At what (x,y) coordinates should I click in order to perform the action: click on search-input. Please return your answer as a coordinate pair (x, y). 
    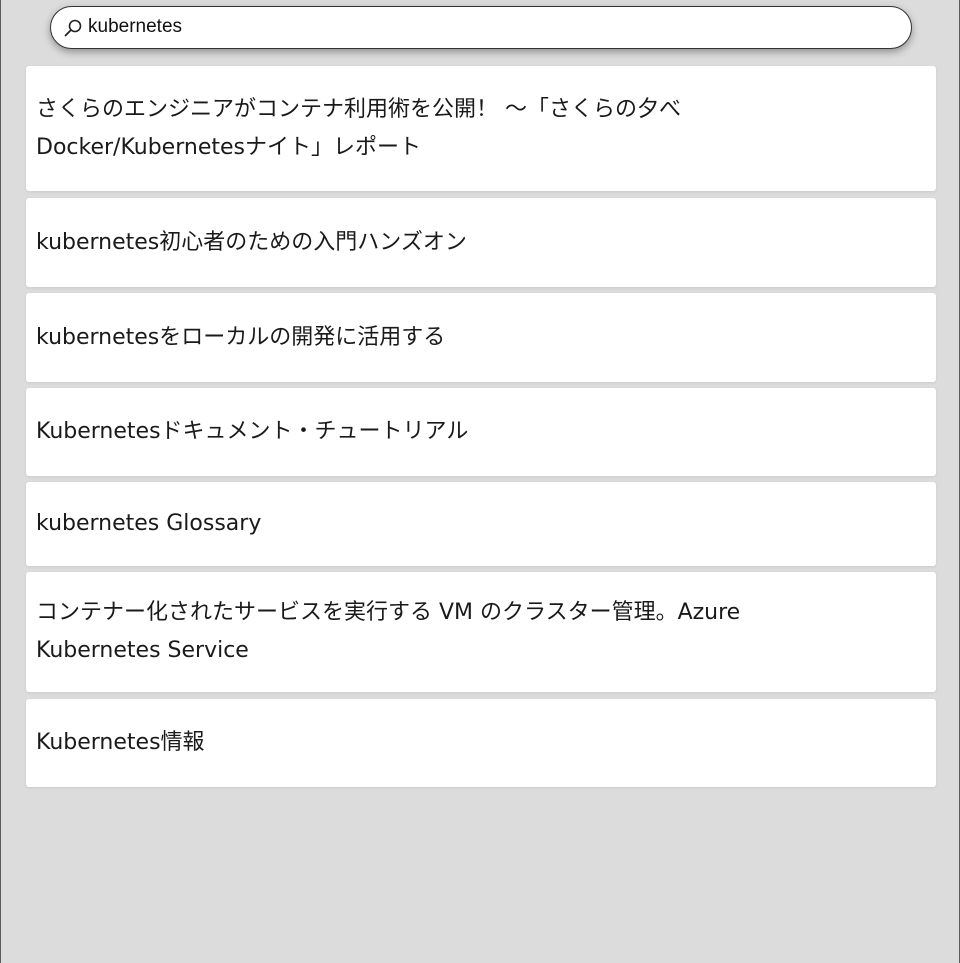
    Looking at the image, I should click on (488, 27).